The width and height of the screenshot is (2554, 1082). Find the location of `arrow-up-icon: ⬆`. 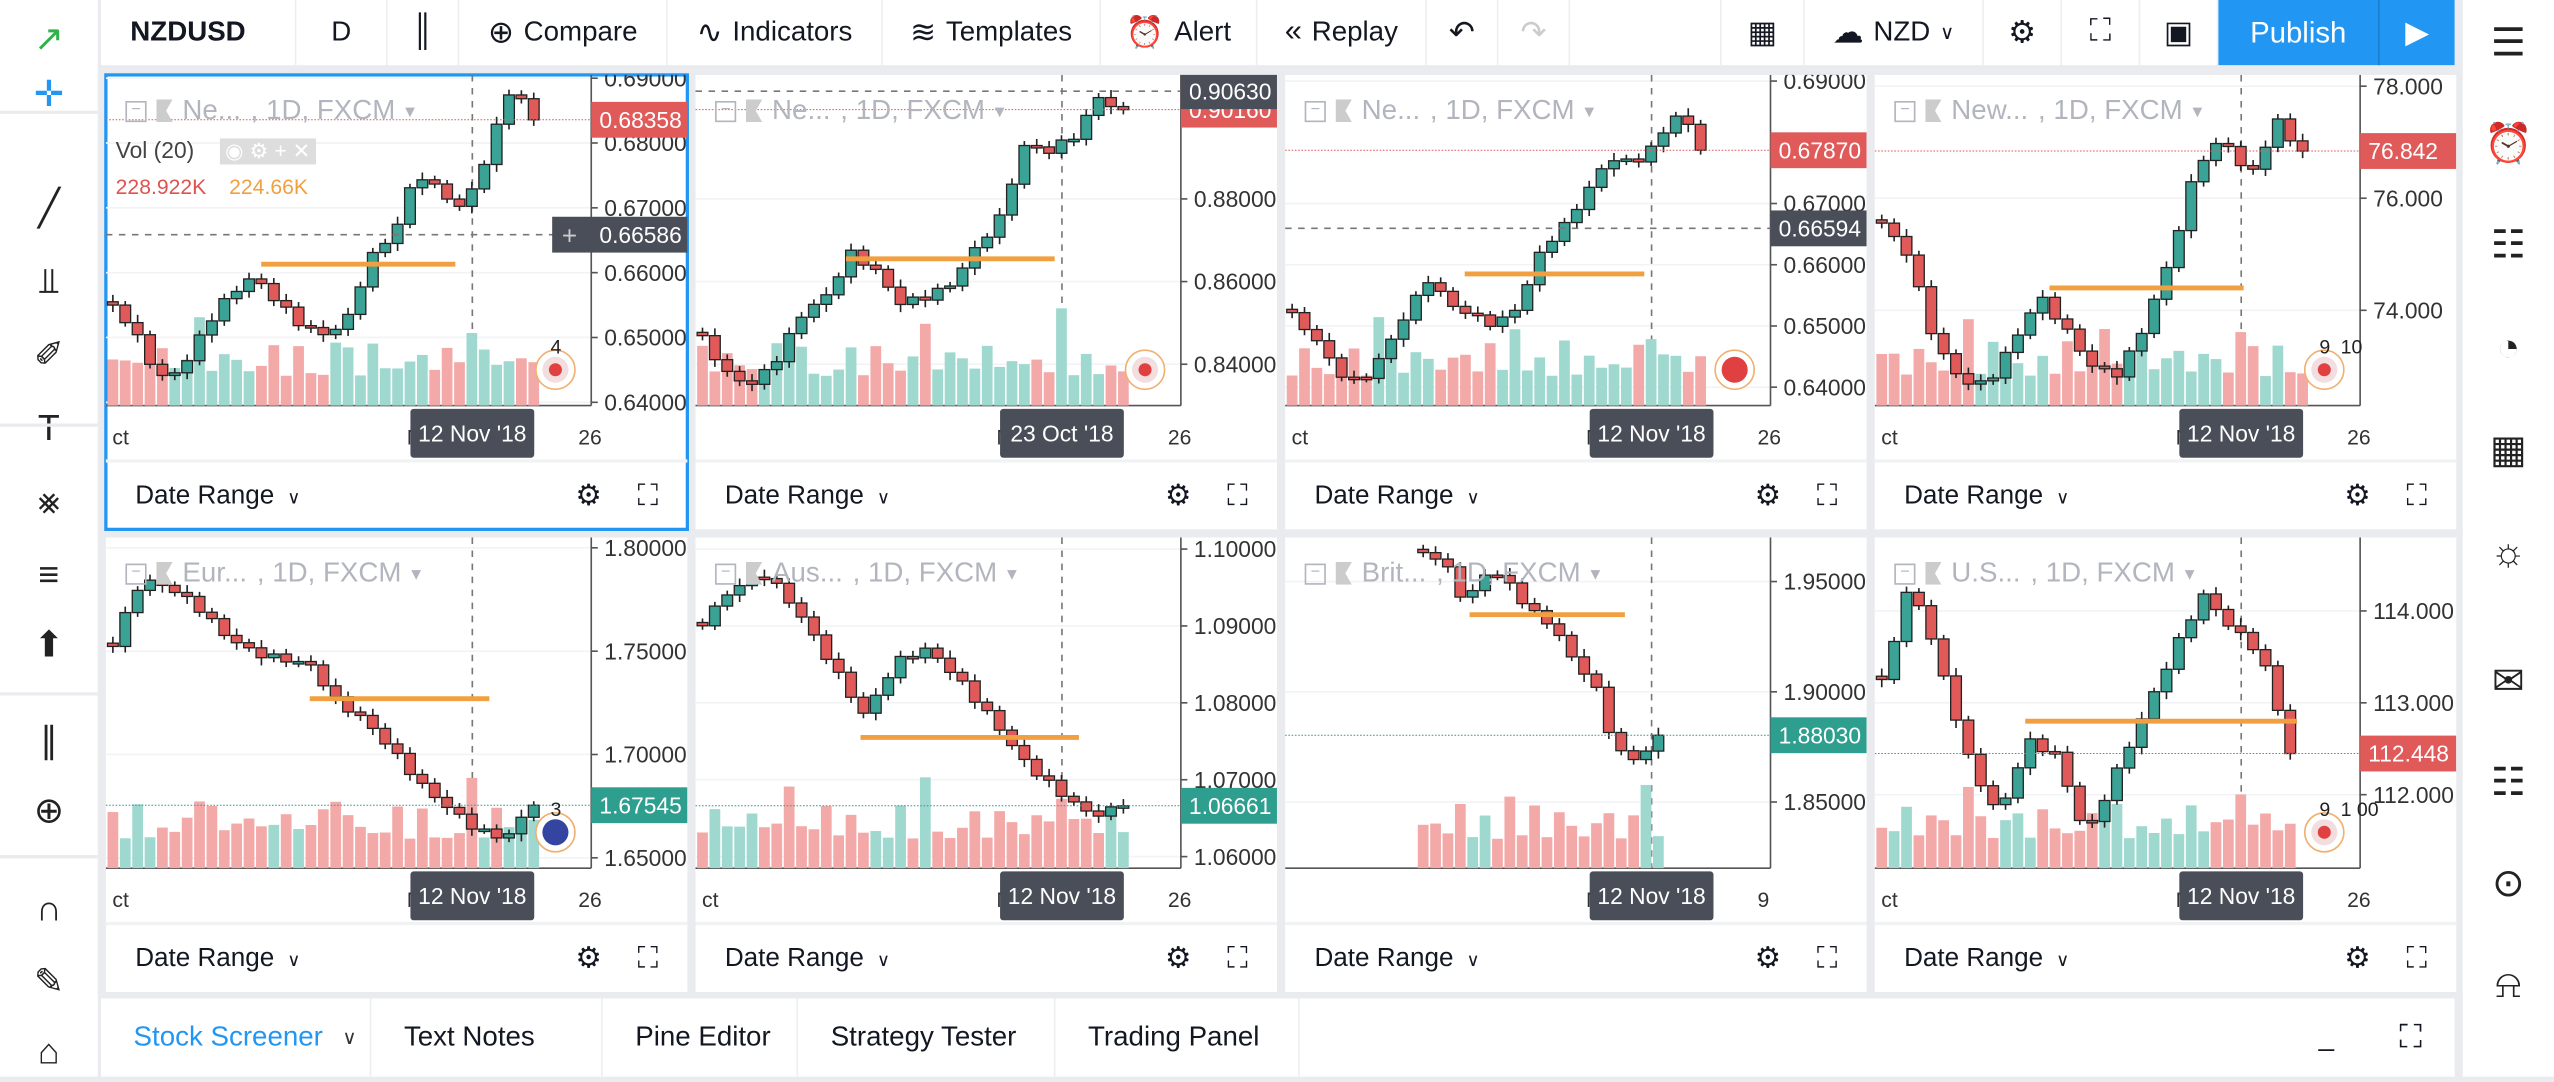

arrow-up-icon: ⬆ is located at coordinates (49, 645).